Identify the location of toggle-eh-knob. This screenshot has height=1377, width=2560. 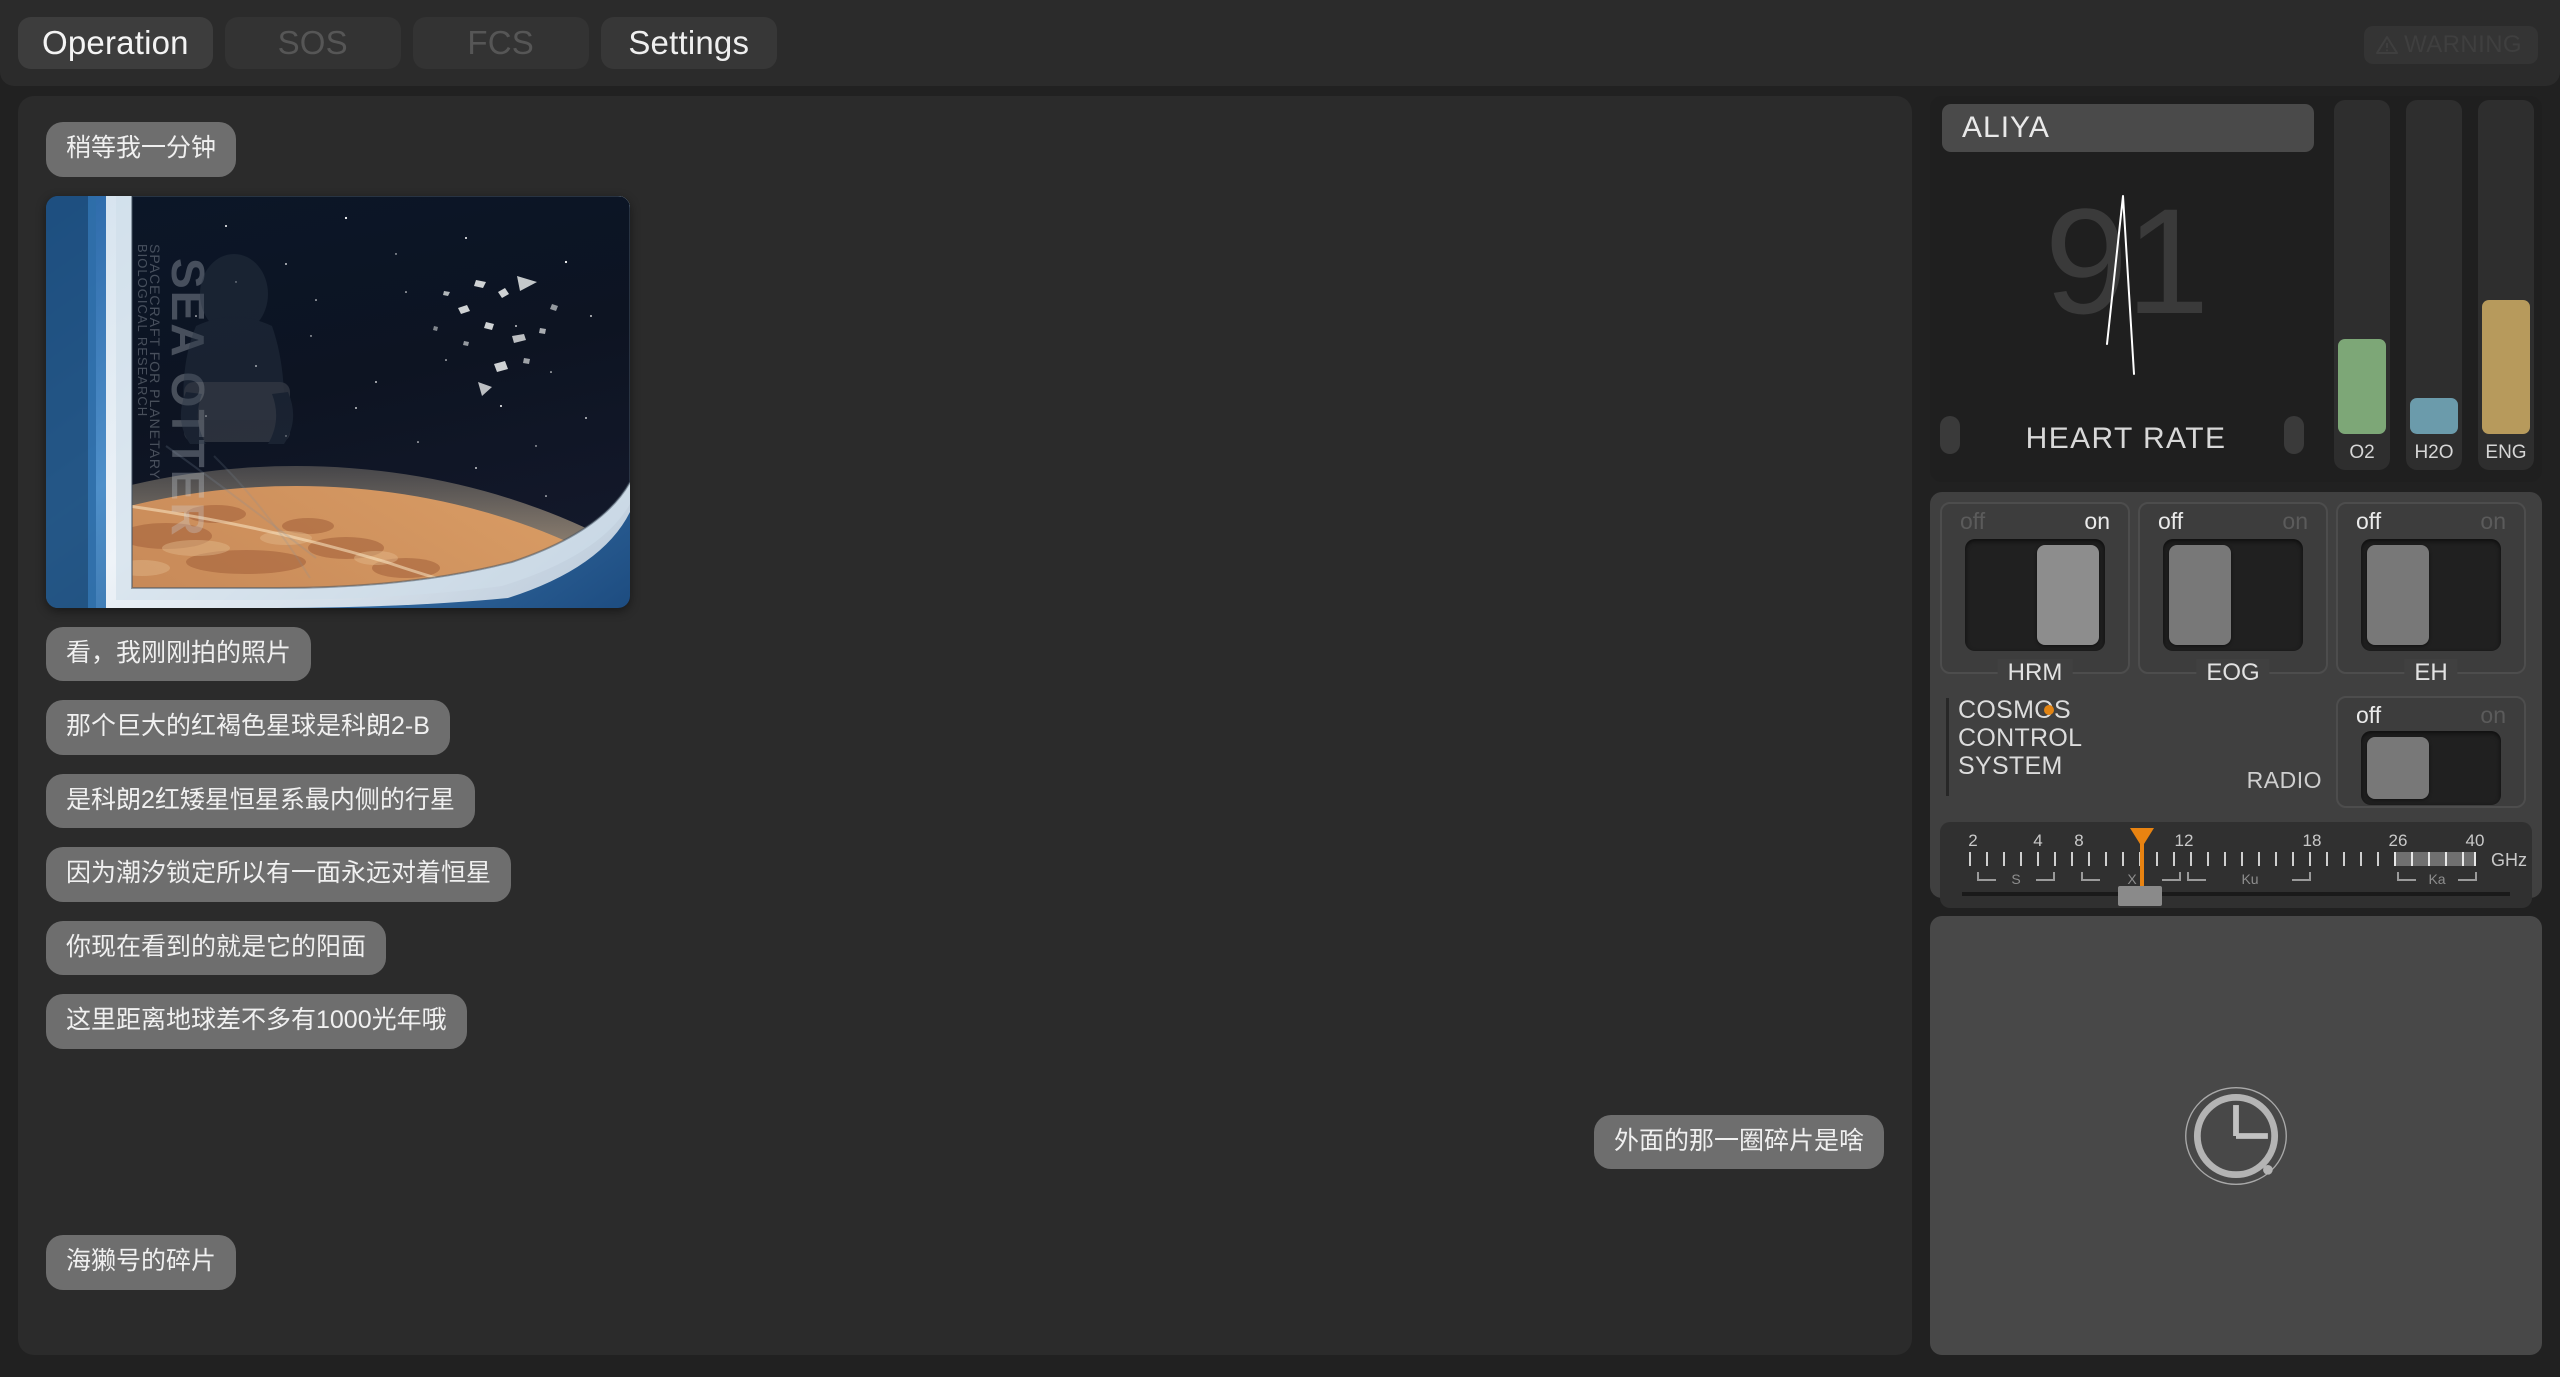
(2398, 595).